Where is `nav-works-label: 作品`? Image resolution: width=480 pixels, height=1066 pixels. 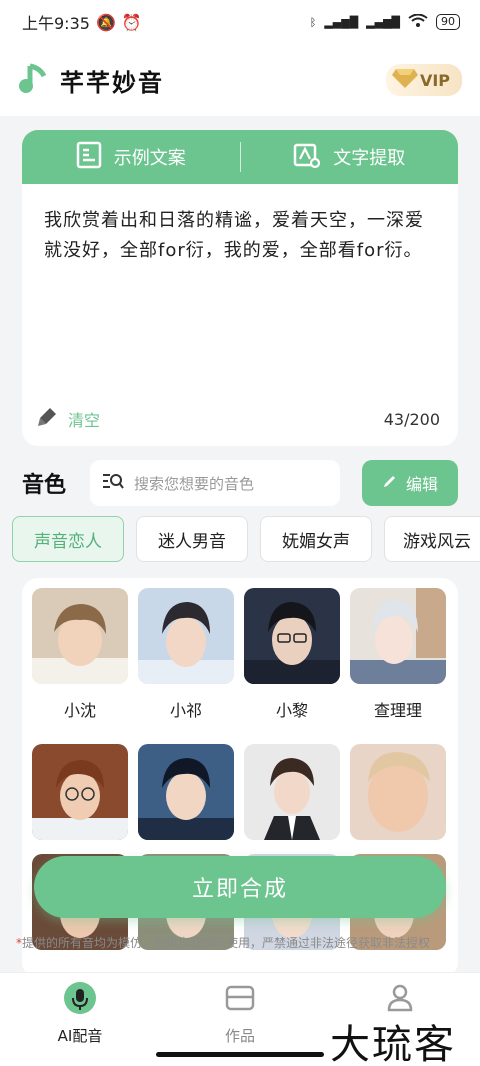 nav-works-label: 作品 is located at coordinates (239, 1036).